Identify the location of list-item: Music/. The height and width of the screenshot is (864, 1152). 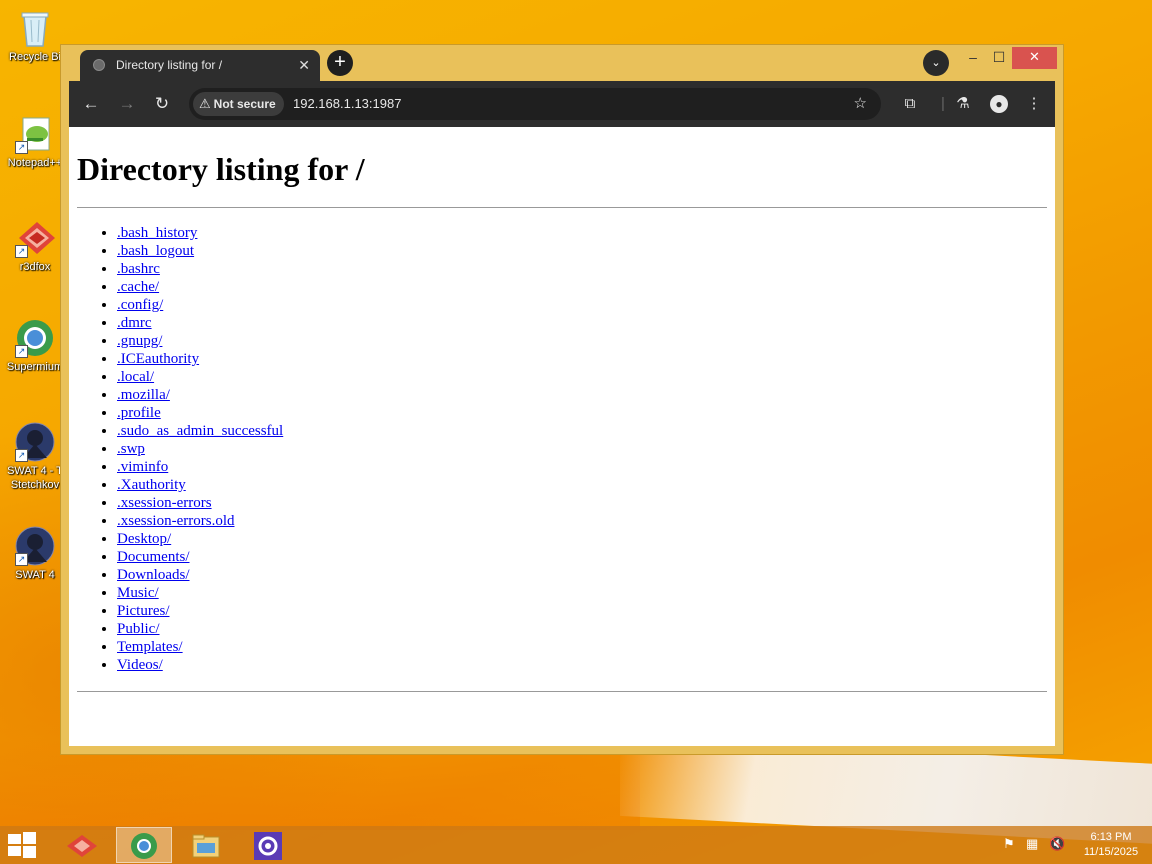
(200, 593).